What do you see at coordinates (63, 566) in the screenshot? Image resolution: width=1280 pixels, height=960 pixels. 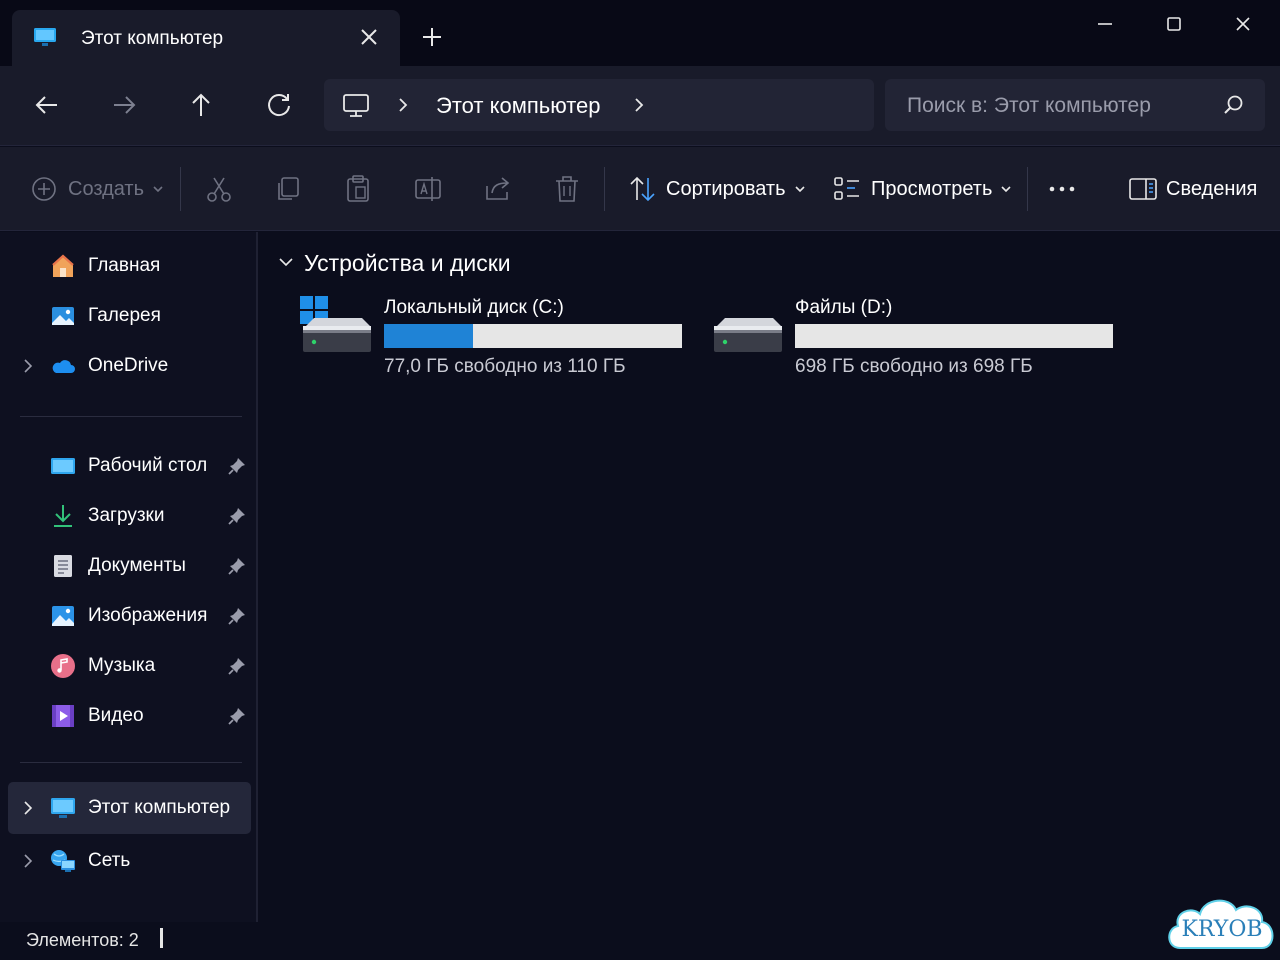 I see `documents-icon` at bounding box center [63, 566].